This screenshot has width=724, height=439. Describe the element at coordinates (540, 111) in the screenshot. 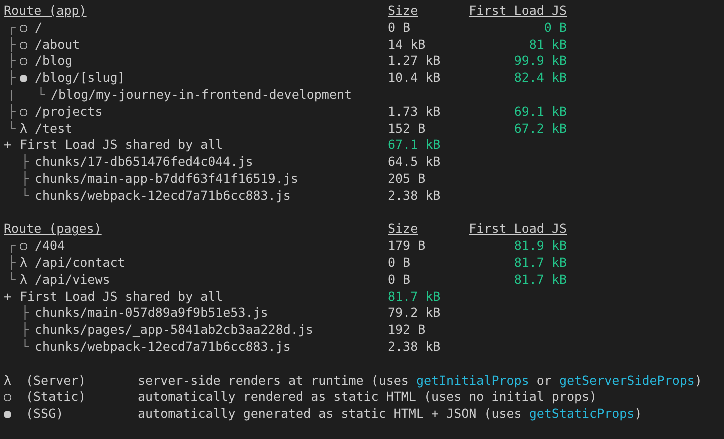

I see `first-load-value: 69.1 kB` at that location.